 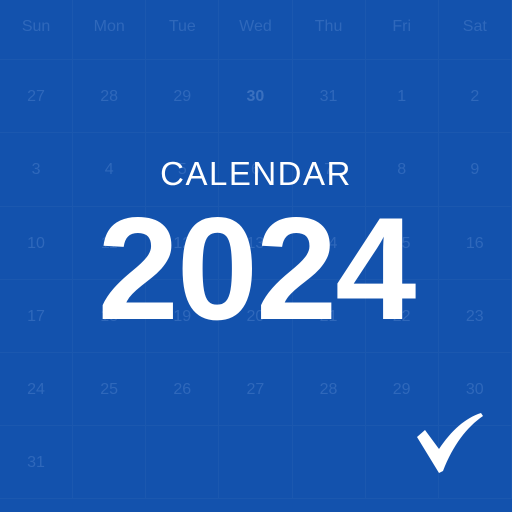 What do you see at coordinates (109, 389) in the screenshot?
I see `day-cell: 25` at bounding box center [109, 389].